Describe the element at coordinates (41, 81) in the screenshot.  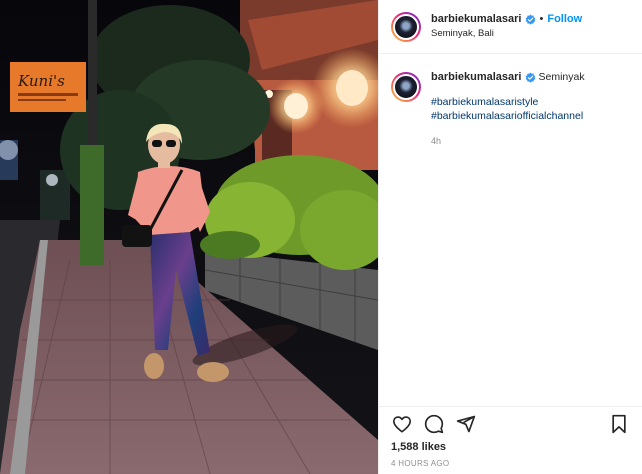
I see `sign-text: Kuni's` at that location.